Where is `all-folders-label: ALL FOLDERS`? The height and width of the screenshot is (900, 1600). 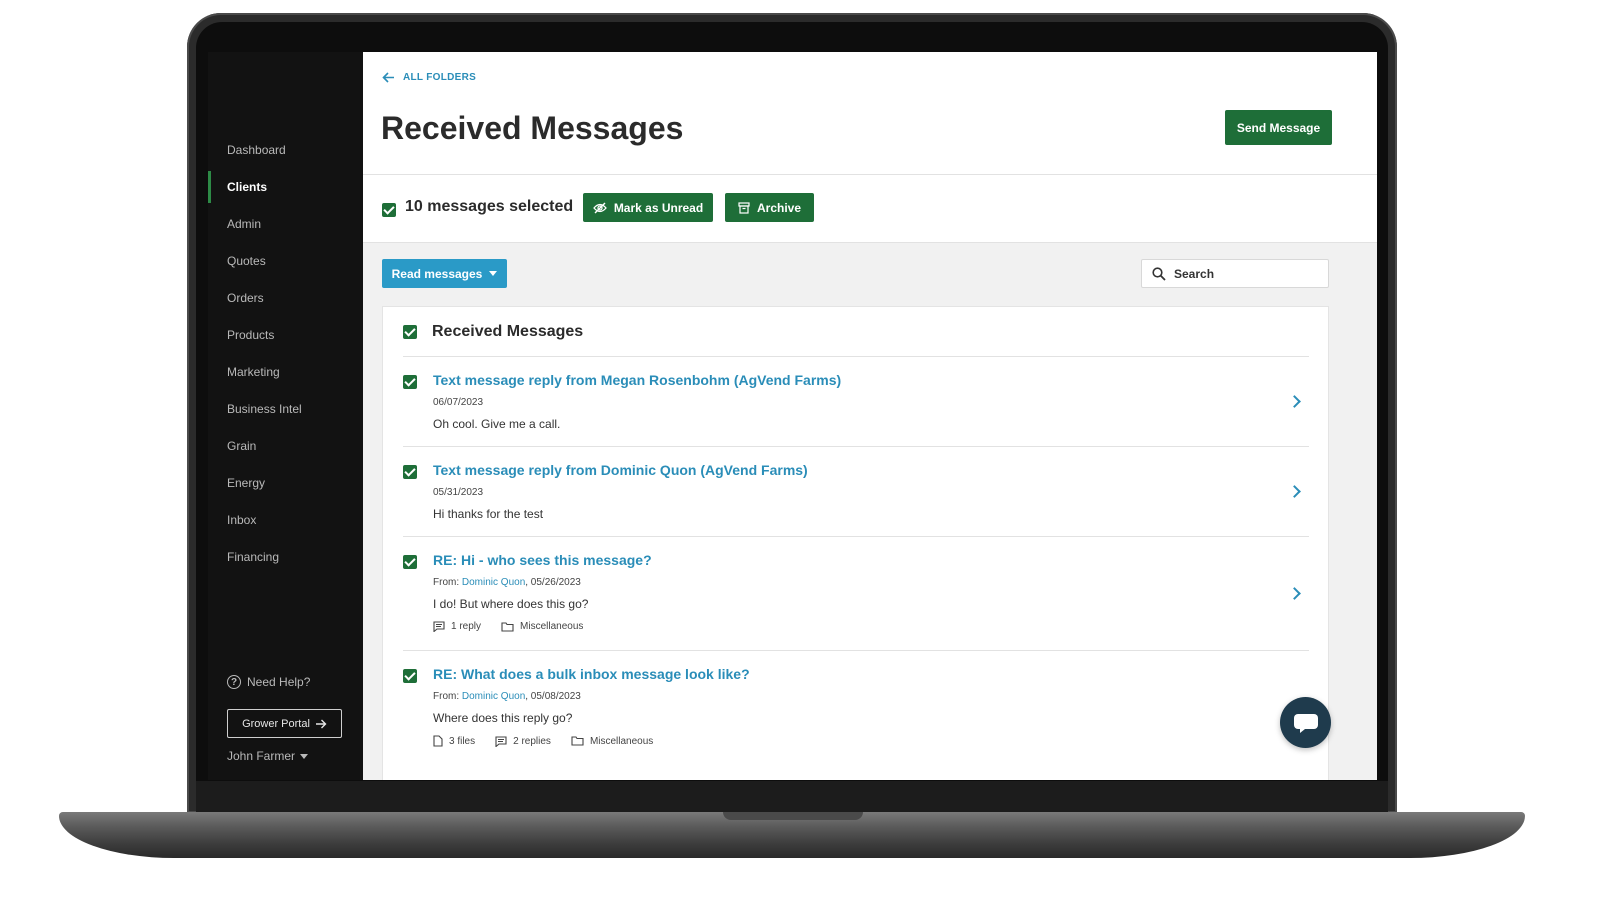
all-folders-label: ALL FOLDERS is located at coordinates (440, 77).